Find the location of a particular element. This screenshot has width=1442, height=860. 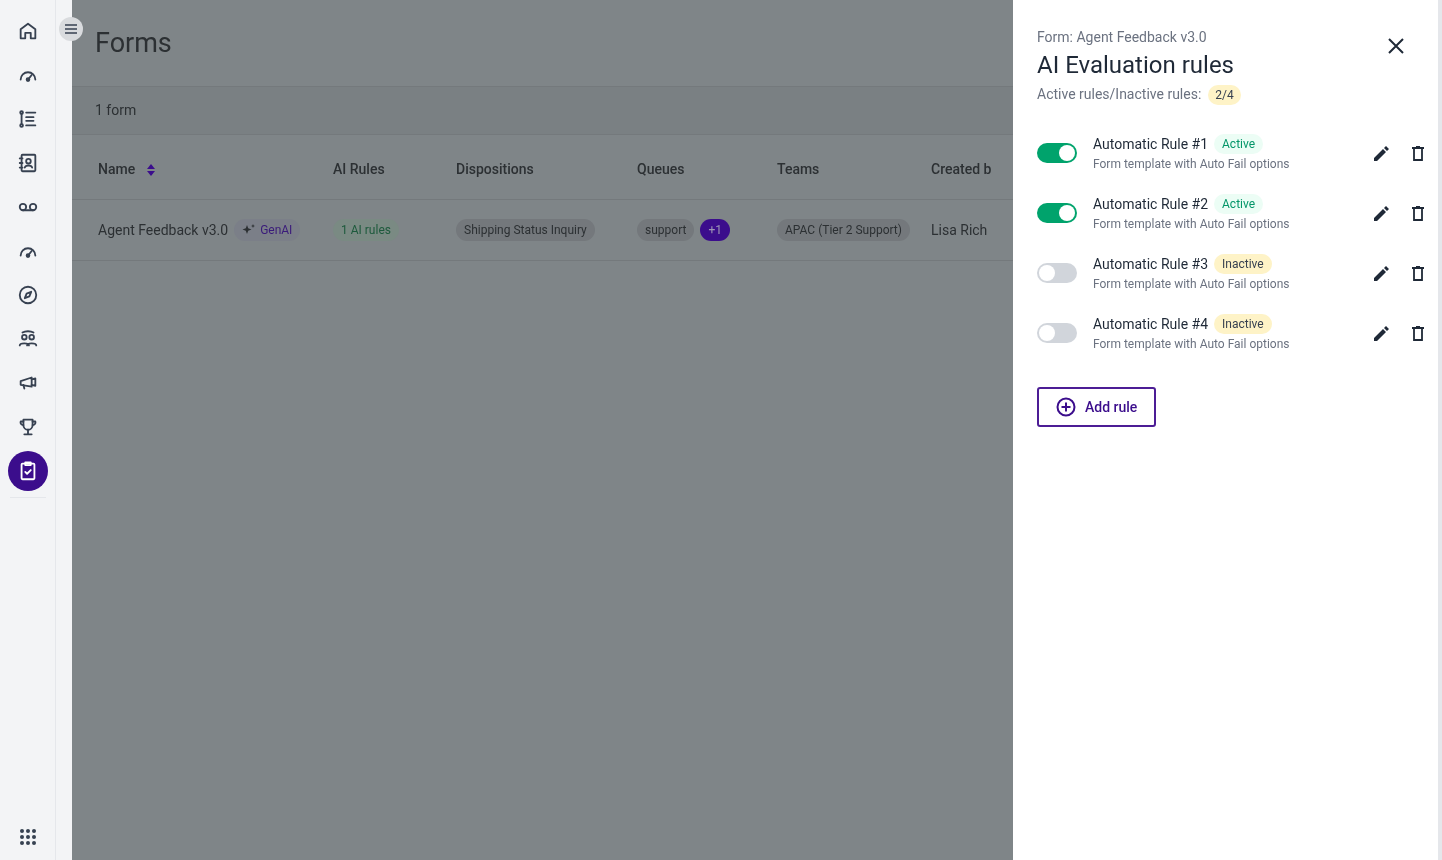

page-title: Forms is located at coordinates (133, 43).